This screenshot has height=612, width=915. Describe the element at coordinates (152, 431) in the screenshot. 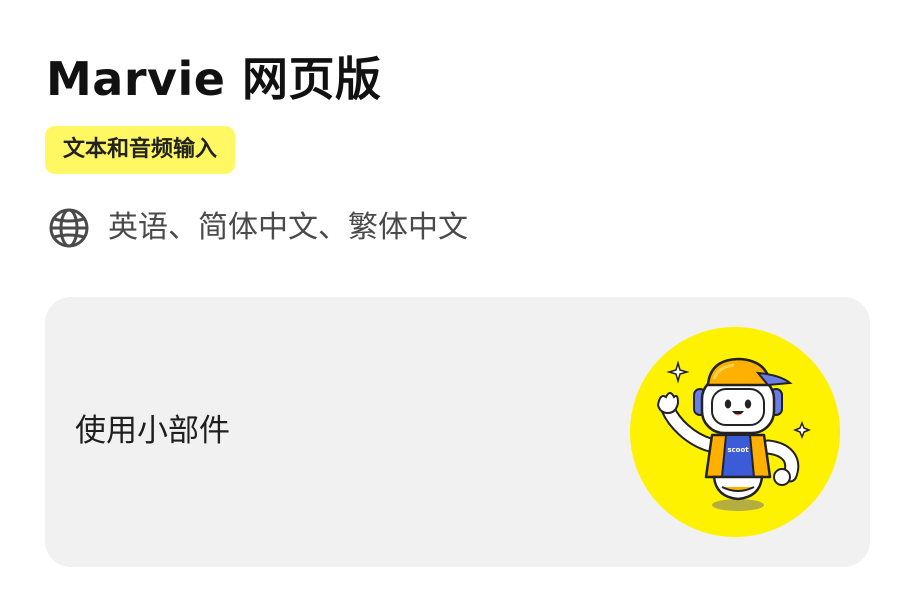

I see `use-widget-label: 使用小部件` at that location.